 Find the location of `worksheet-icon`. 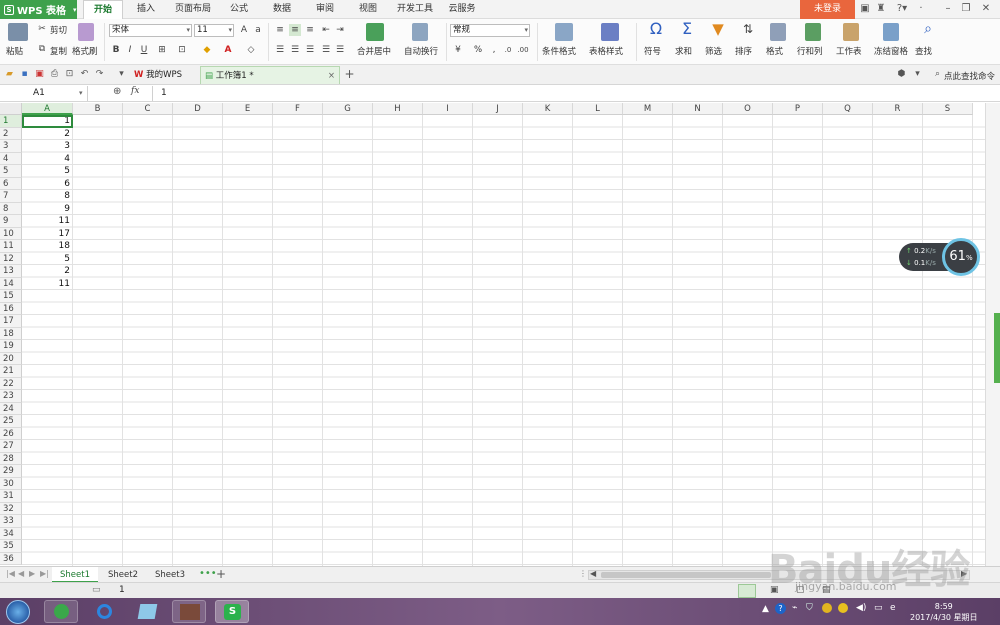

worksheet-icon is located at coordinates (851, 32).